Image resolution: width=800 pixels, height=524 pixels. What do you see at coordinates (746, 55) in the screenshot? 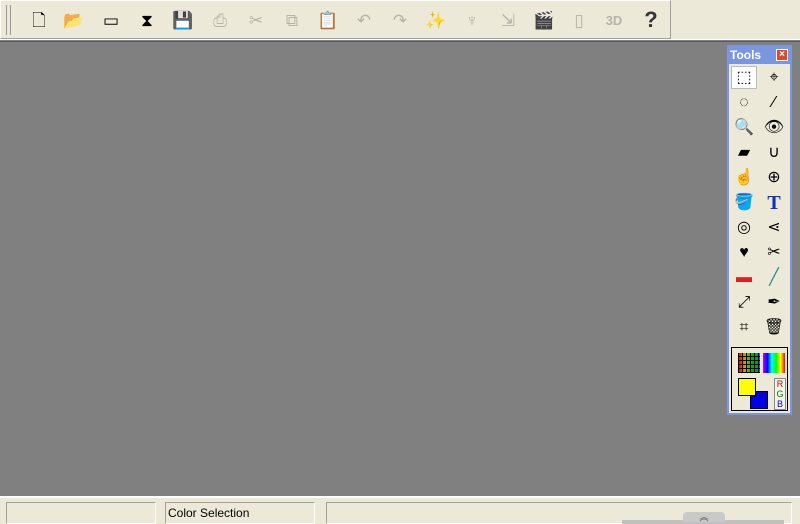
I see `tools-title: Tools` at bounding box center [746, 55].